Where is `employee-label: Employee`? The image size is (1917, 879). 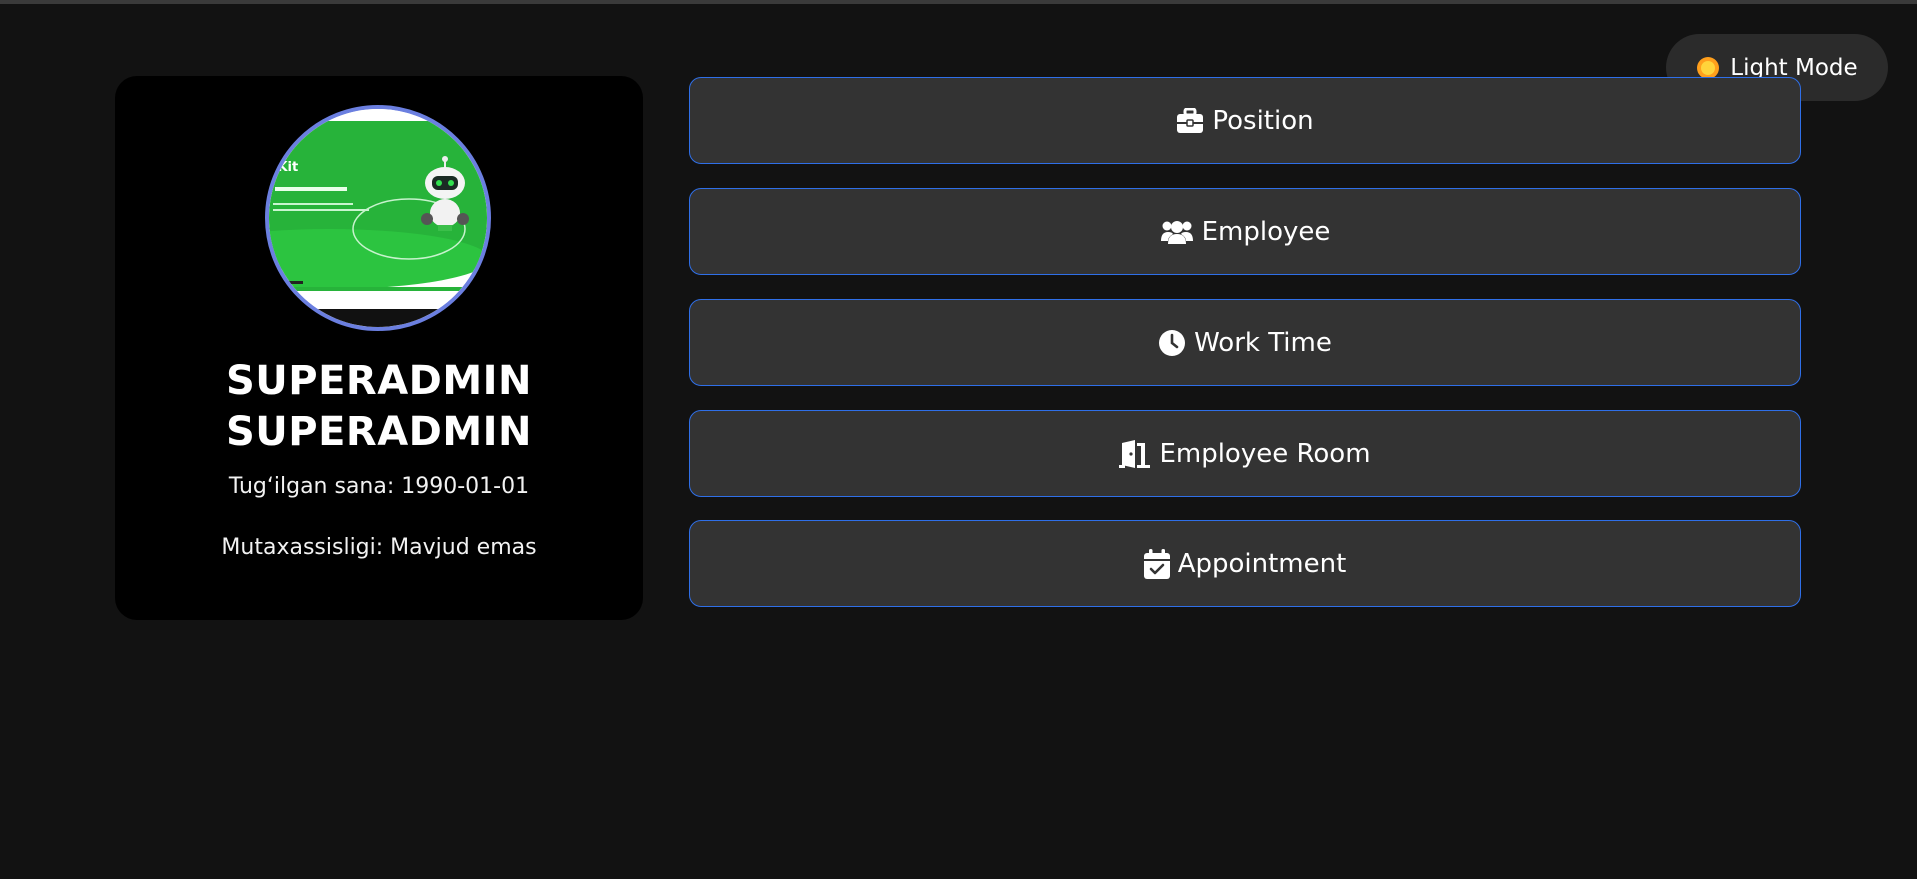 employee-label: Employee is located at coordinates (1266, 231).